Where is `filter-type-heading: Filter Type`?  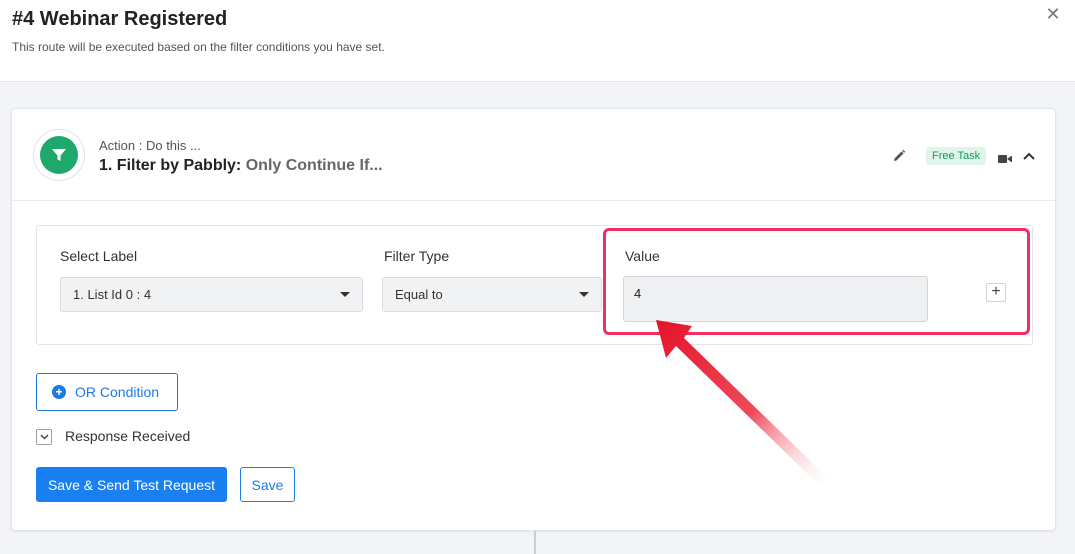 filter-type-heading: Filter Type is located at coordinates (417, 256).